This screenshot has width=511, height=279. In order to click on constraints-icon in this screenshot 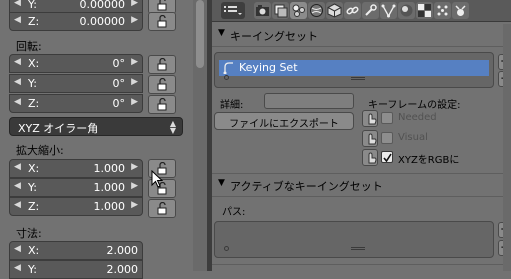, I will do `click(352, 10)`.